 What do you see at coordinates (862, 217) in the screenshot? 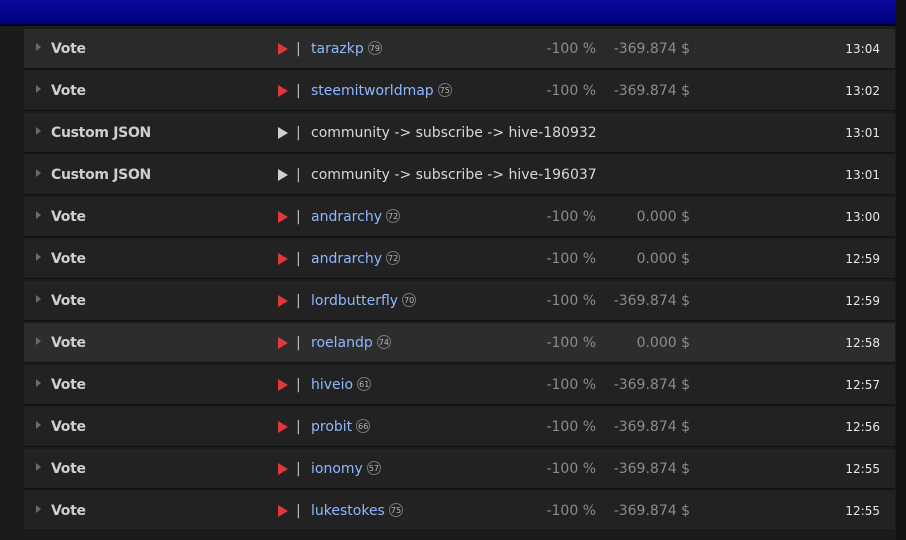
I see `timestamp: 13:00` at bounding box center [862, 217].